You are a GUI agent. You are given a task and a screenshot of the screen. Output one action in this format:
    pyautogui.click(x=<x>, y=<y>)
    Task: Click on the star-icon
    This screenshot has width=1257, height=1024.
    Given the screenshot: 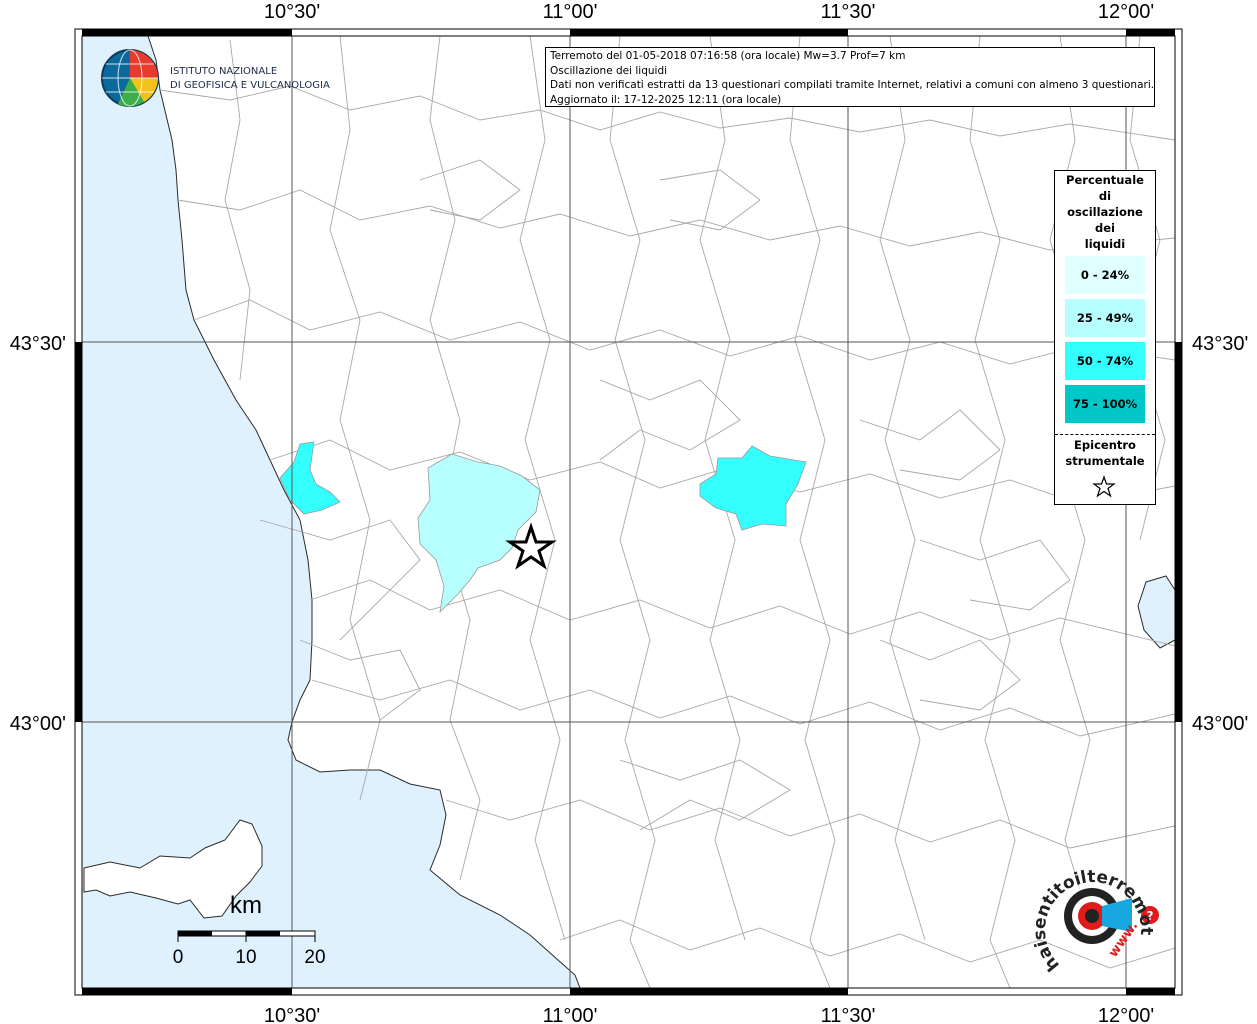 What is the action you would take?
    pyautogui.click(x=1104, y=486)
    